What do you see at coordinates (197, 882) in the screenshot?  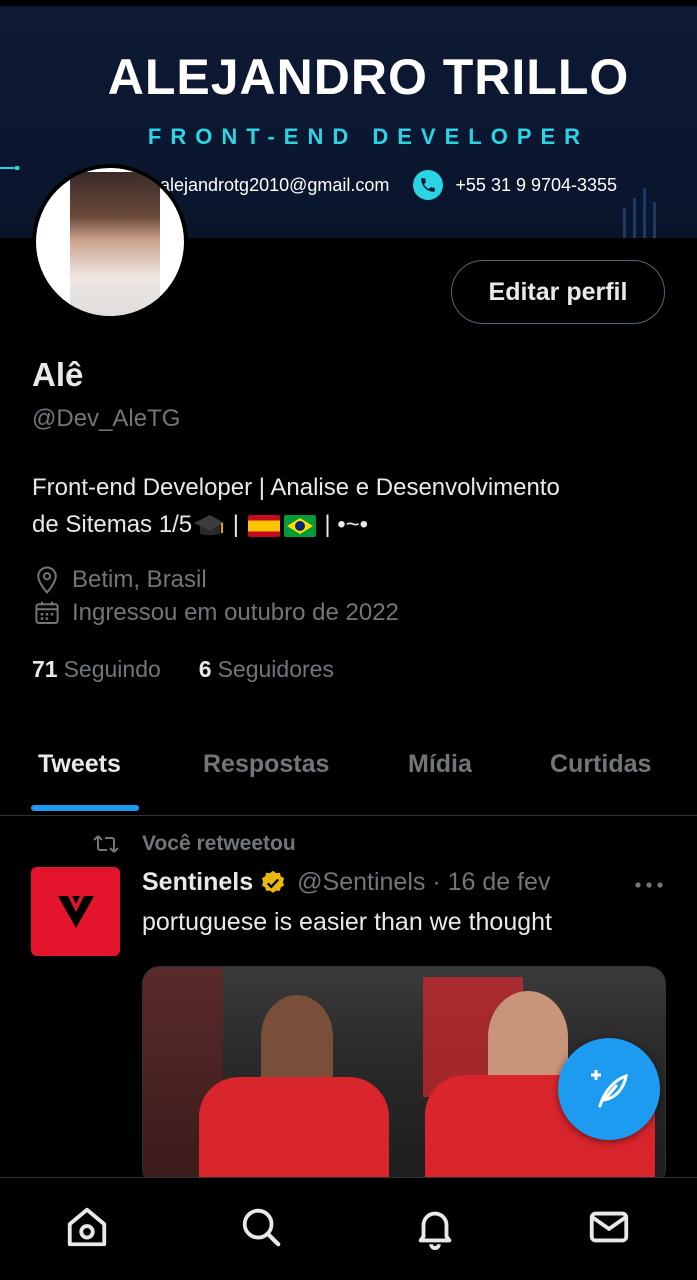 I see `tweet-author-name: Sentinels` at bounding box center [197, 882].